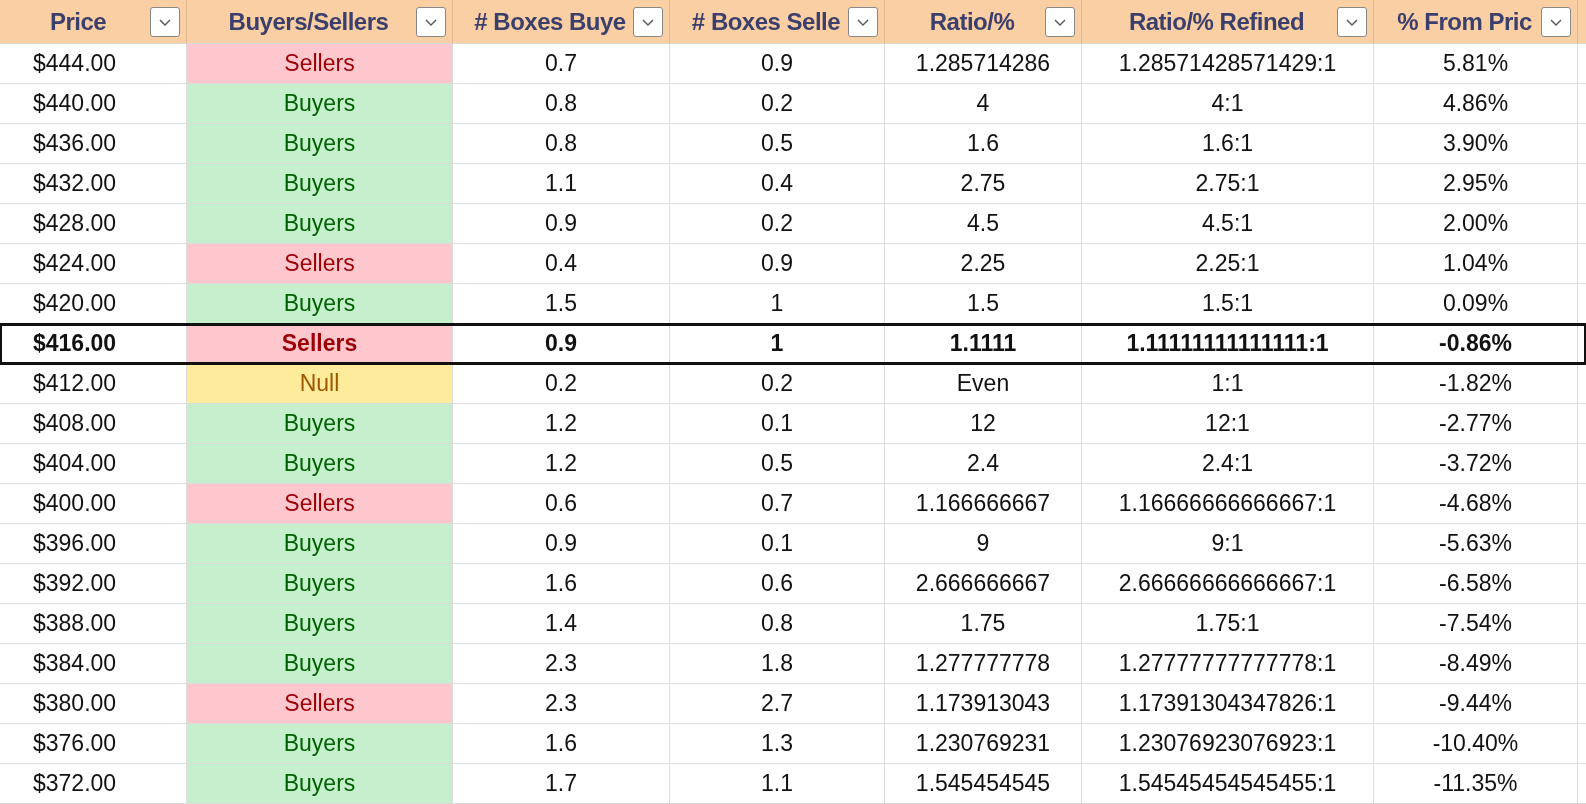  I want to click on table-cell: 2.4, so click(983, 464).